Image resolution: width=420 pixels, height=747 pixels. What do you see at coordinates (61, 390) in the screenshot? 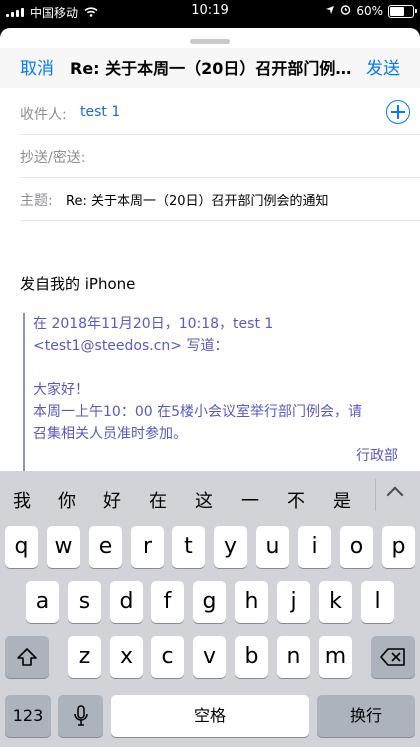
I see `quote-greeting: 大家好！` at bounding box center [61, 390].